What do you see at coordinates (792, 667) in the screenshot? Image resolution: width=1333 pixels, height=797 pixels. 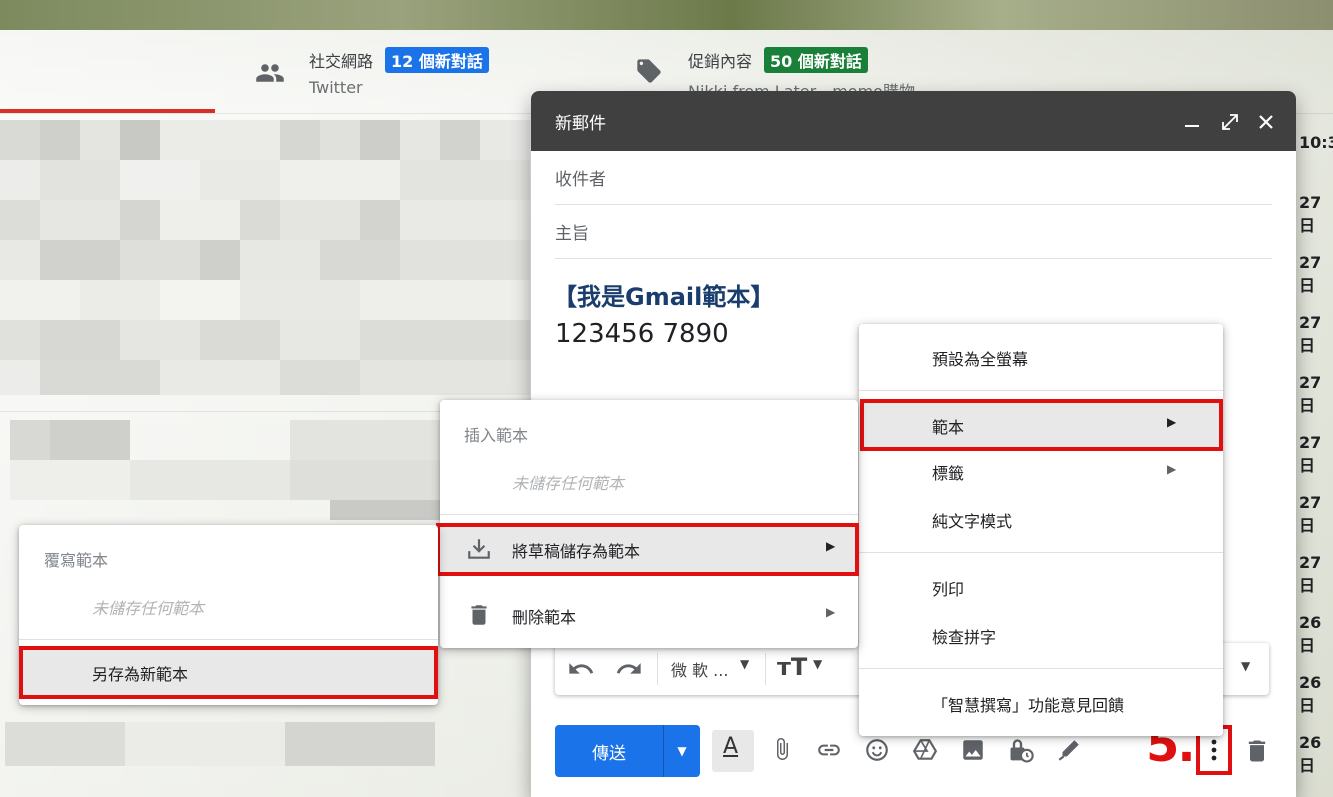 I see `font-size-icon: ᴛT` at bounding box center [792, 667].